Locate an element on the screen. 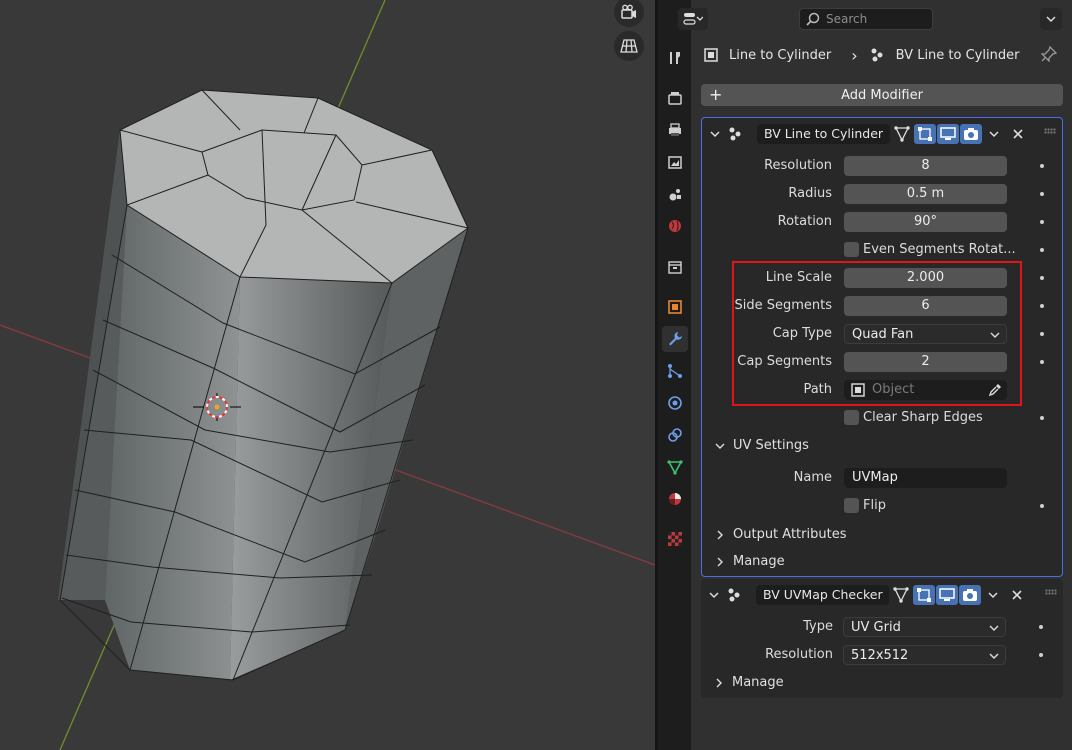 The image size is (1072, 750). side-segments-field: 6 is located at coordinates (925, 306).